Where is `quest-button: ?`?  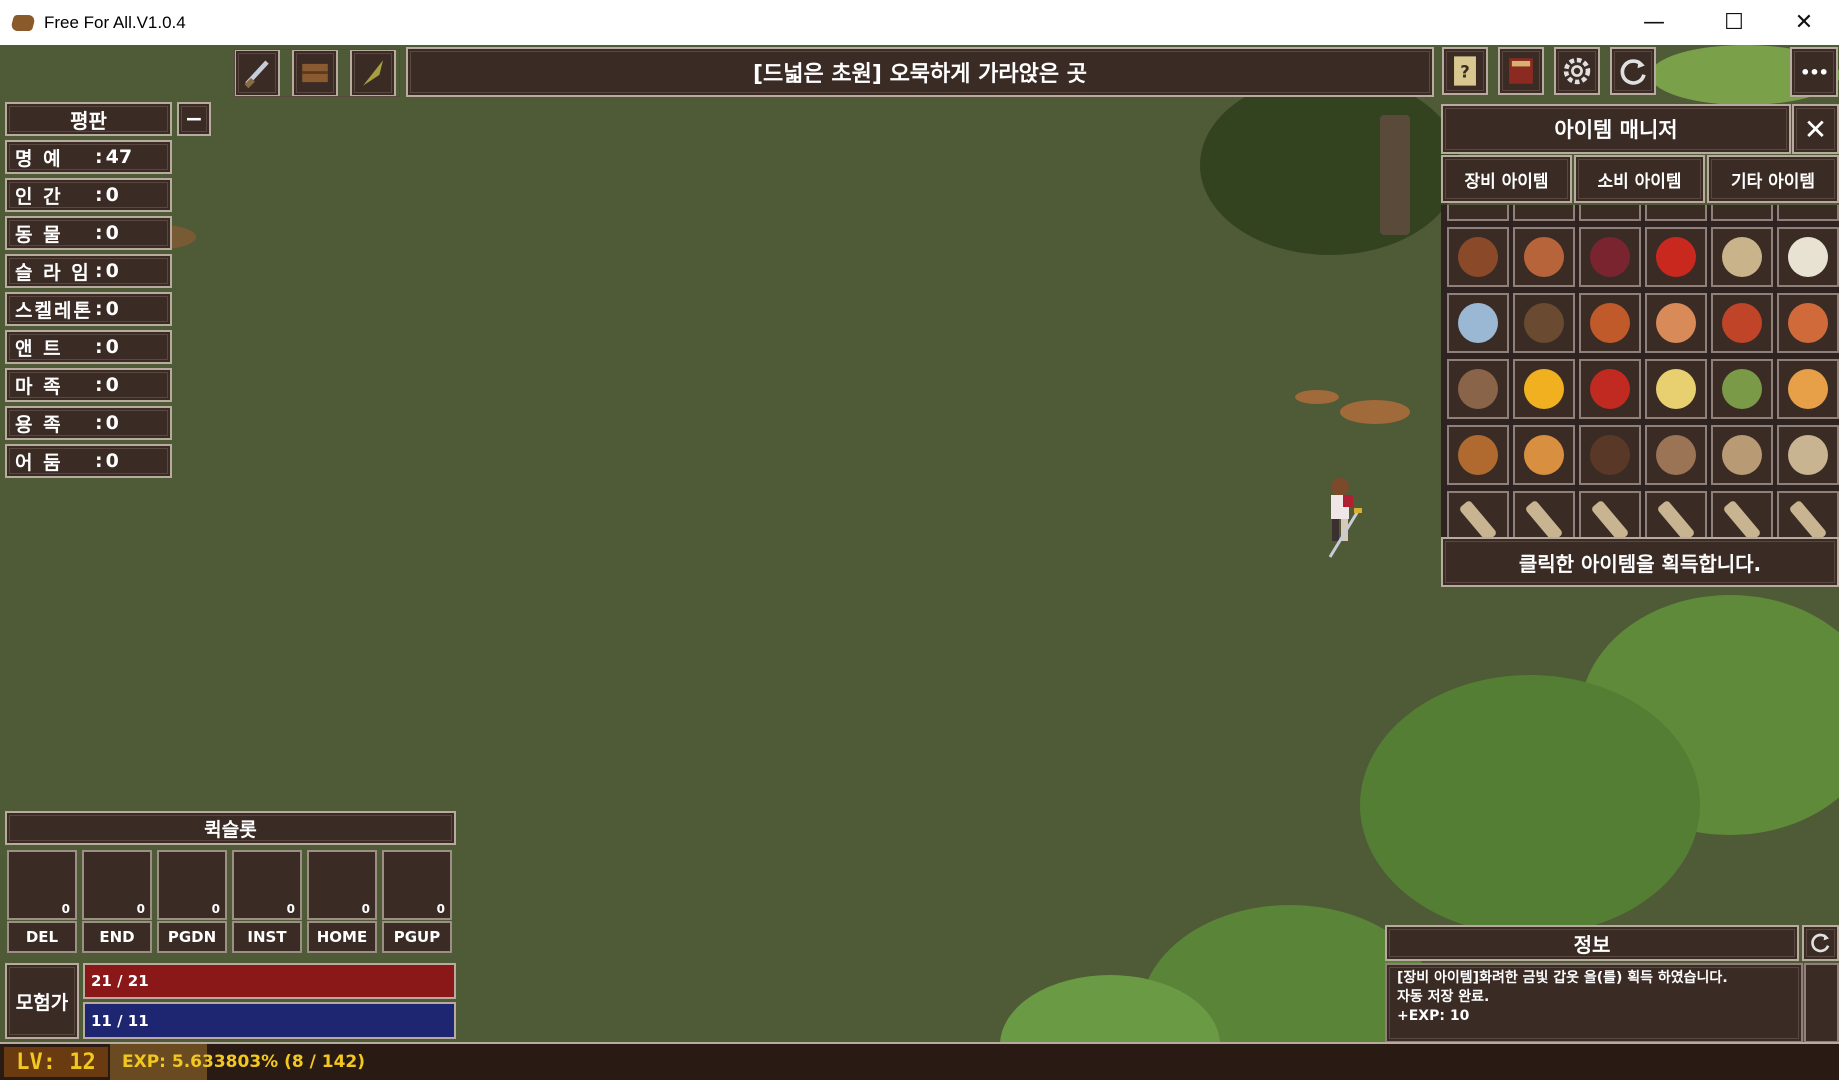 quest-button: ? is located at coordinates (1465, 71).